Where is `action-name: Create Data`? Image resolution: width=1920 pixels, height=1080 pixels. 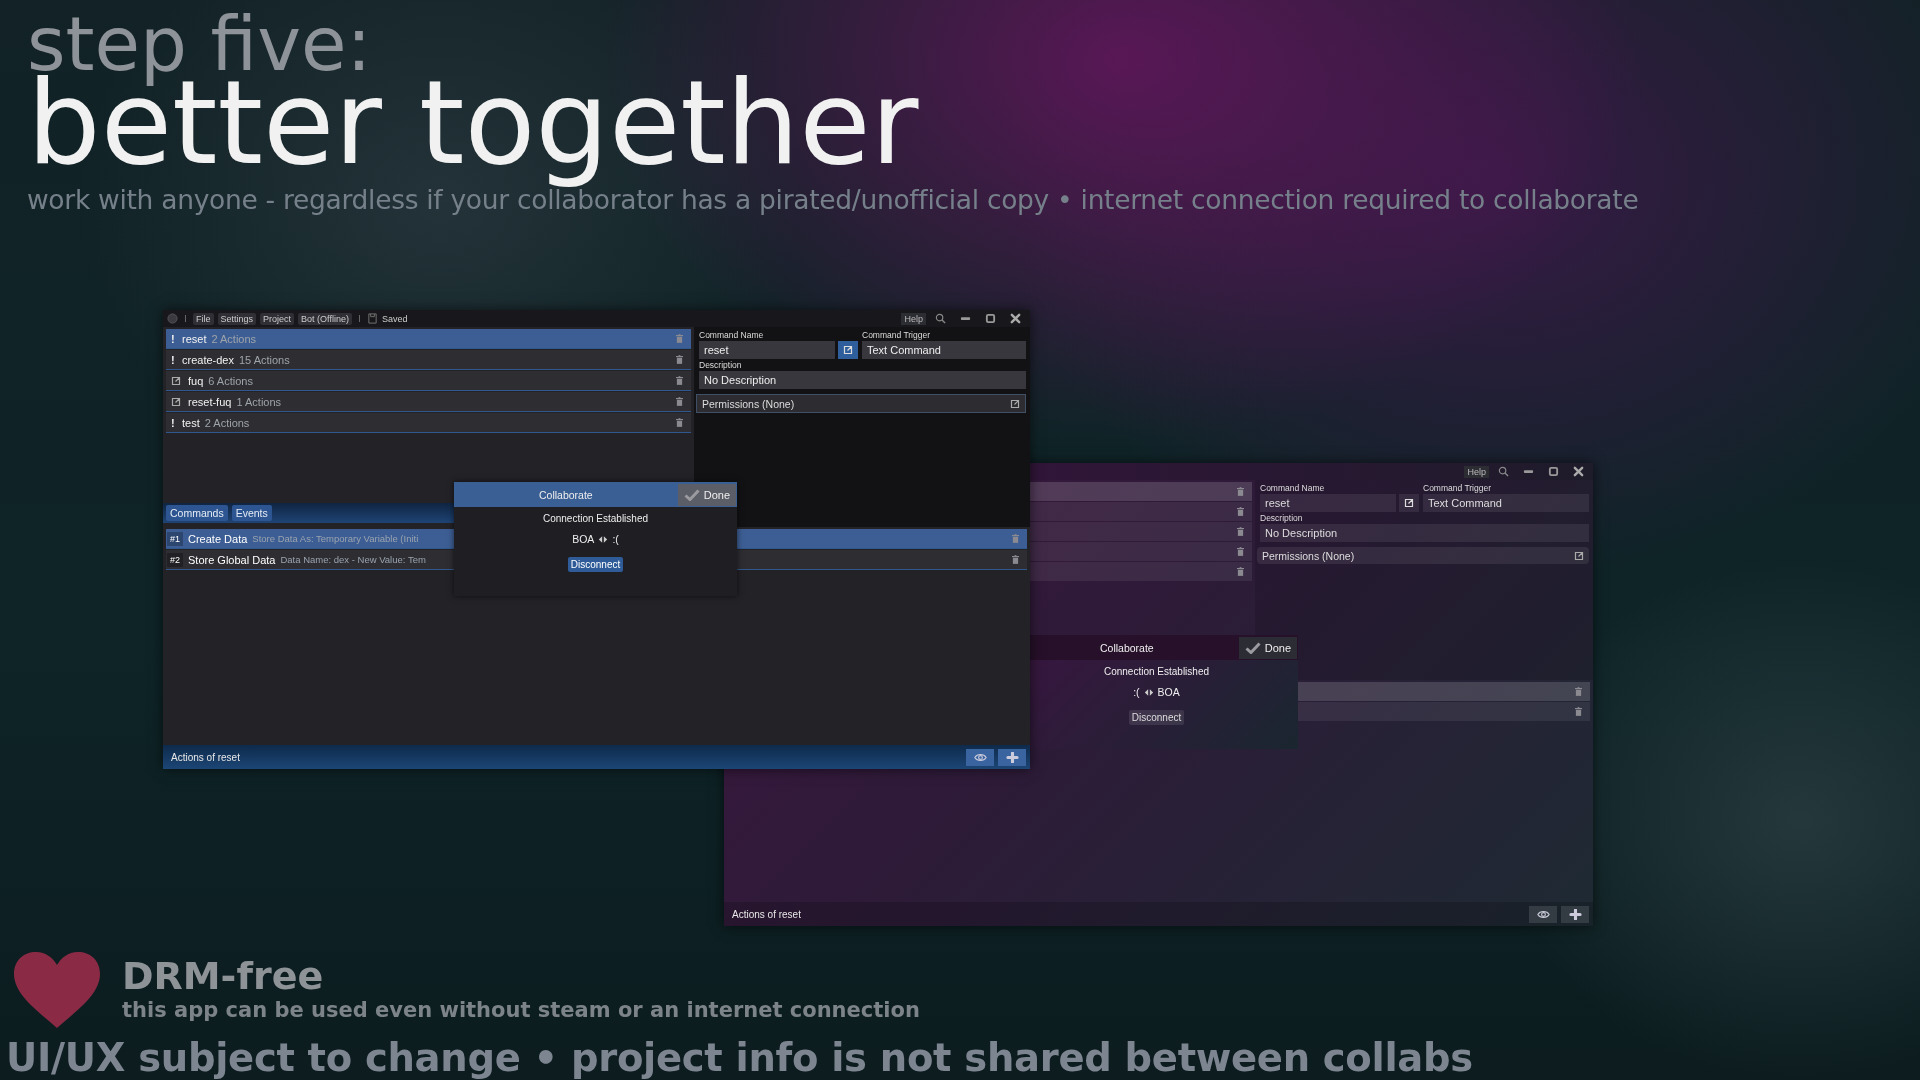 action-name: Create Data is located at coordinates (218, 538).